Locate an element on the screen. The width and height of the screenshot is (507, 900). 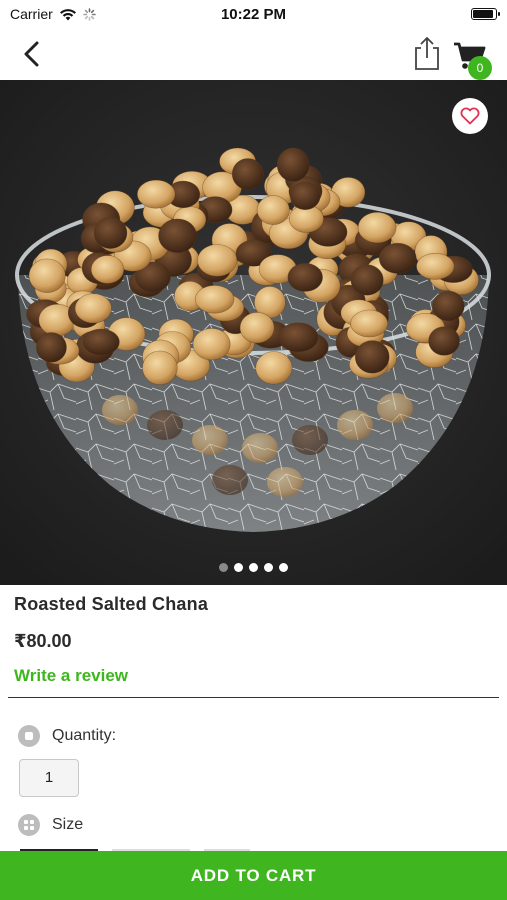
product-title: Roasted Salted Chana is located at coordinates (111, 604).